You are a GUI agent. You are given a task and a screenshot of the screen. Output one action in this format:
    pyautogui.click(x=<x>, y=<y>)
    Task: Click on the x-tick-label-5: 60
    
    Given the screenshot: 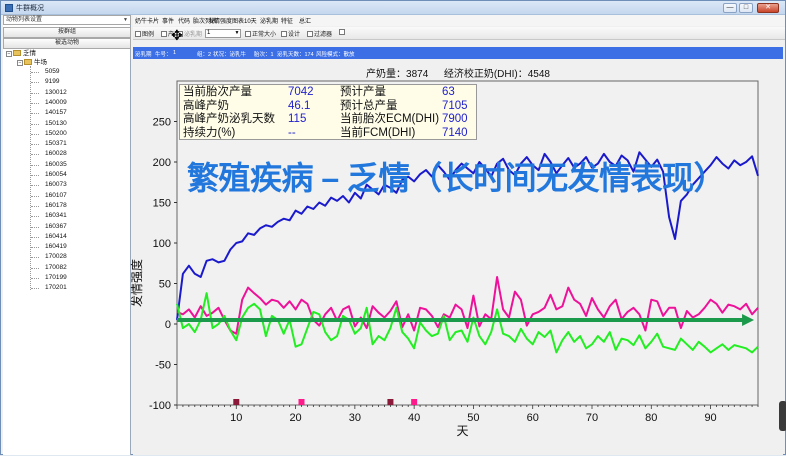 What is the action you would take?
    pyautogui.click(x=533, y=418)
    